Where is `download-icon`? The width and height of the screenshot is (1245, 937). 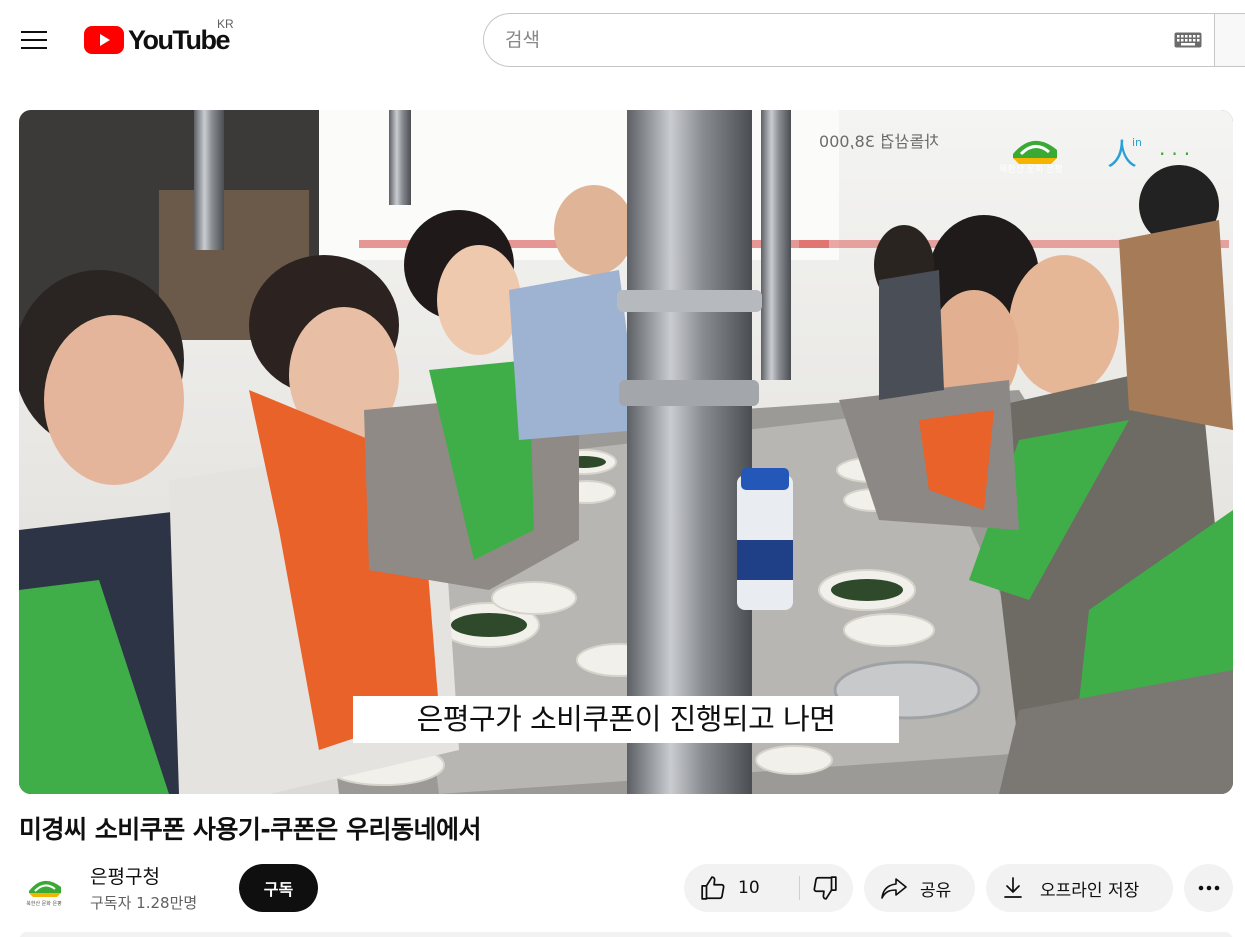 download-icon is located at coordinates (1013, 887).